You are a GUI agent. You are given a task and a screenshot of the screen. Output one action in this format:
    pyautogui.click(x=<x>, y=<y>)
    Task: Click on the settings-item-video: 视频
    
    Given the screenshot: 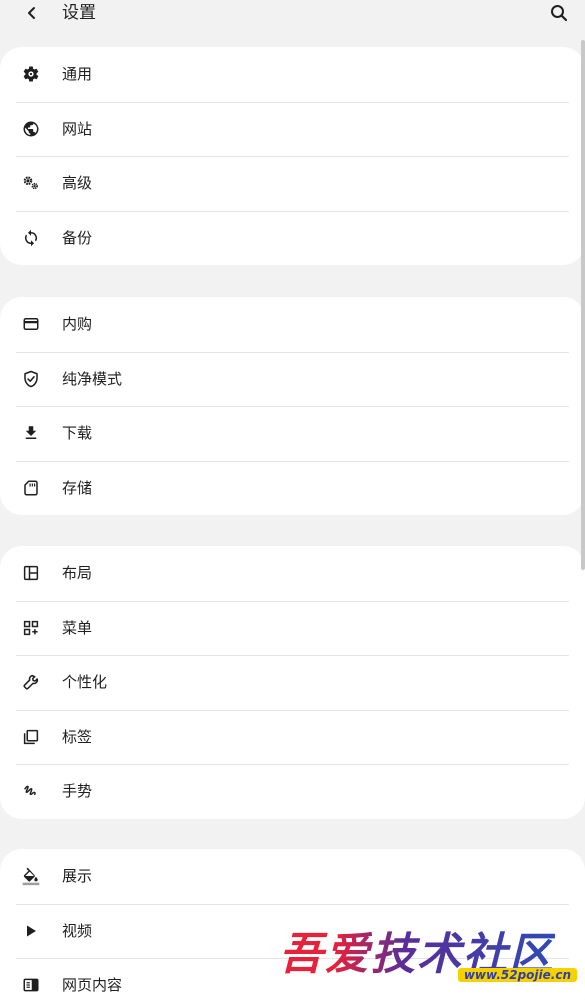 What is the action you would take?
    pyautogui.click(x=292, y=931)
    